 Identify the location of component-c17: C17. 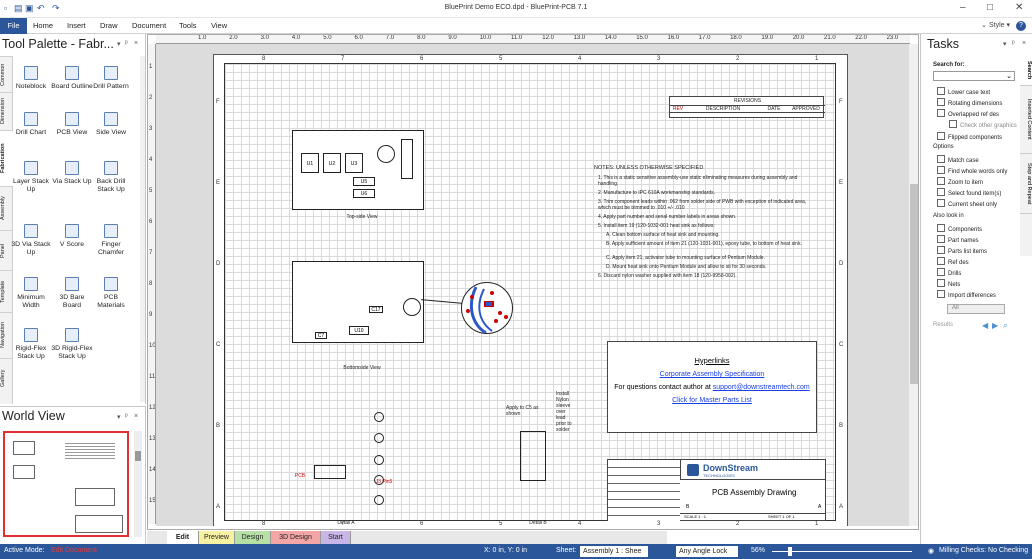
(376, 309).